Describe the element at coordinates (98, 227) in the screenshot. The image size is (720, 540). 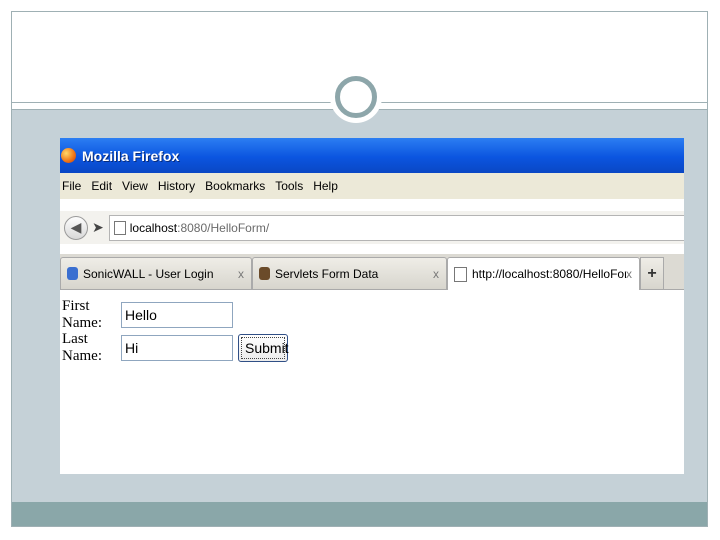
I see `forward-arrow-icon: ➤` at that location.